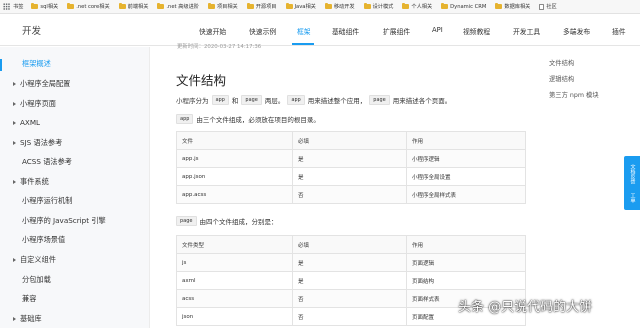 The image size is (640, 328). What do you see at coordinates (619, 31) in the screenshot?
I see `nav-plugins: 插件` at bounding box center [619, 31].